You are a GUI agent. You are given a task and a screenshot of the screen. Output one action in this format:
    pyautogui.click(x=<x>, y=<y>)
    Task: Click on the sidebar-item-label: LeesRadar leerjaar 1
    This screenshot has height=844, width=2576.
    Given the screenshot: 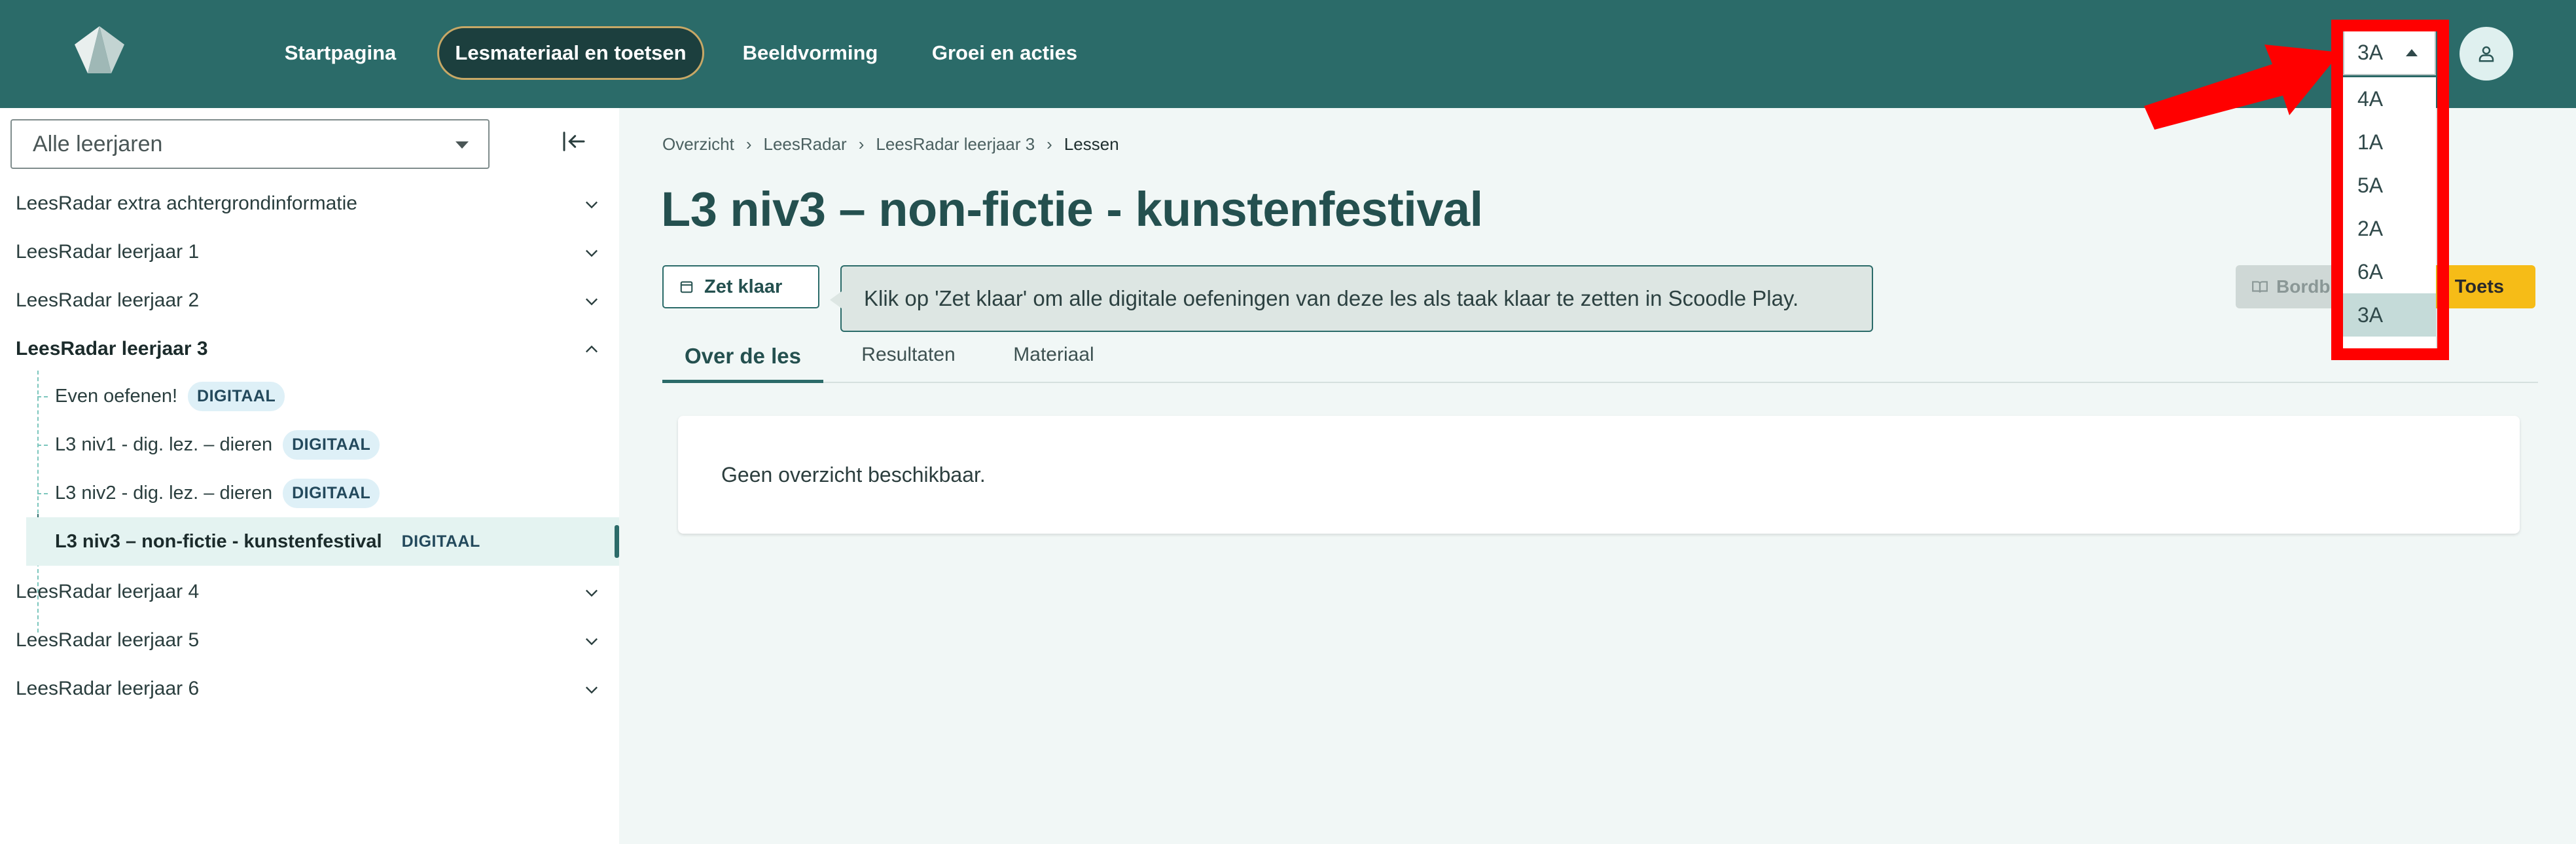 What is the action you would take?
    pyautogui.click(x=108, y=252)
    